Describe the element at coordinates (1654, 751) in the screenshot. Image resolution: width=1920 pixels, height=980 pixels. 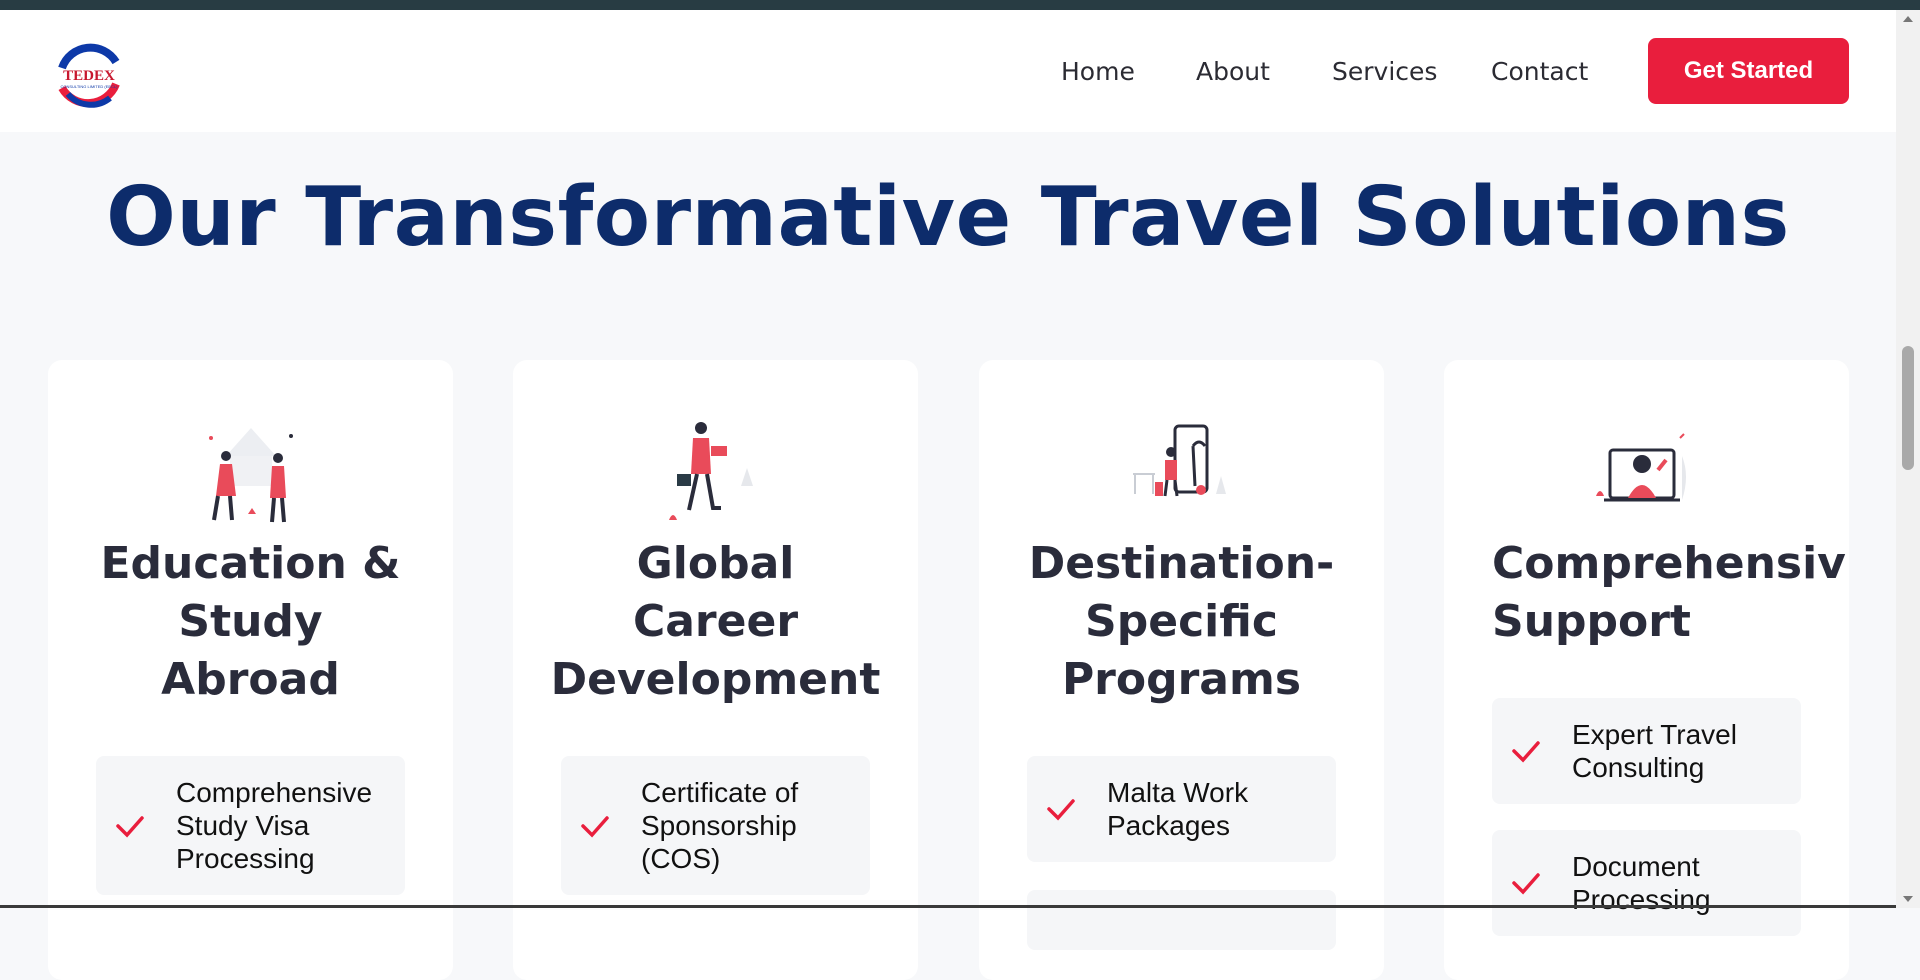
I see `feature-label: Expert Travel Consulting` at that location.